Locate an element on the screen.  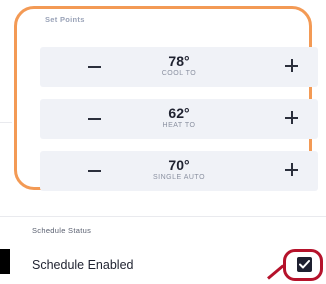
cool-setpoint-value: 78° is located at coordinates (179, 61).